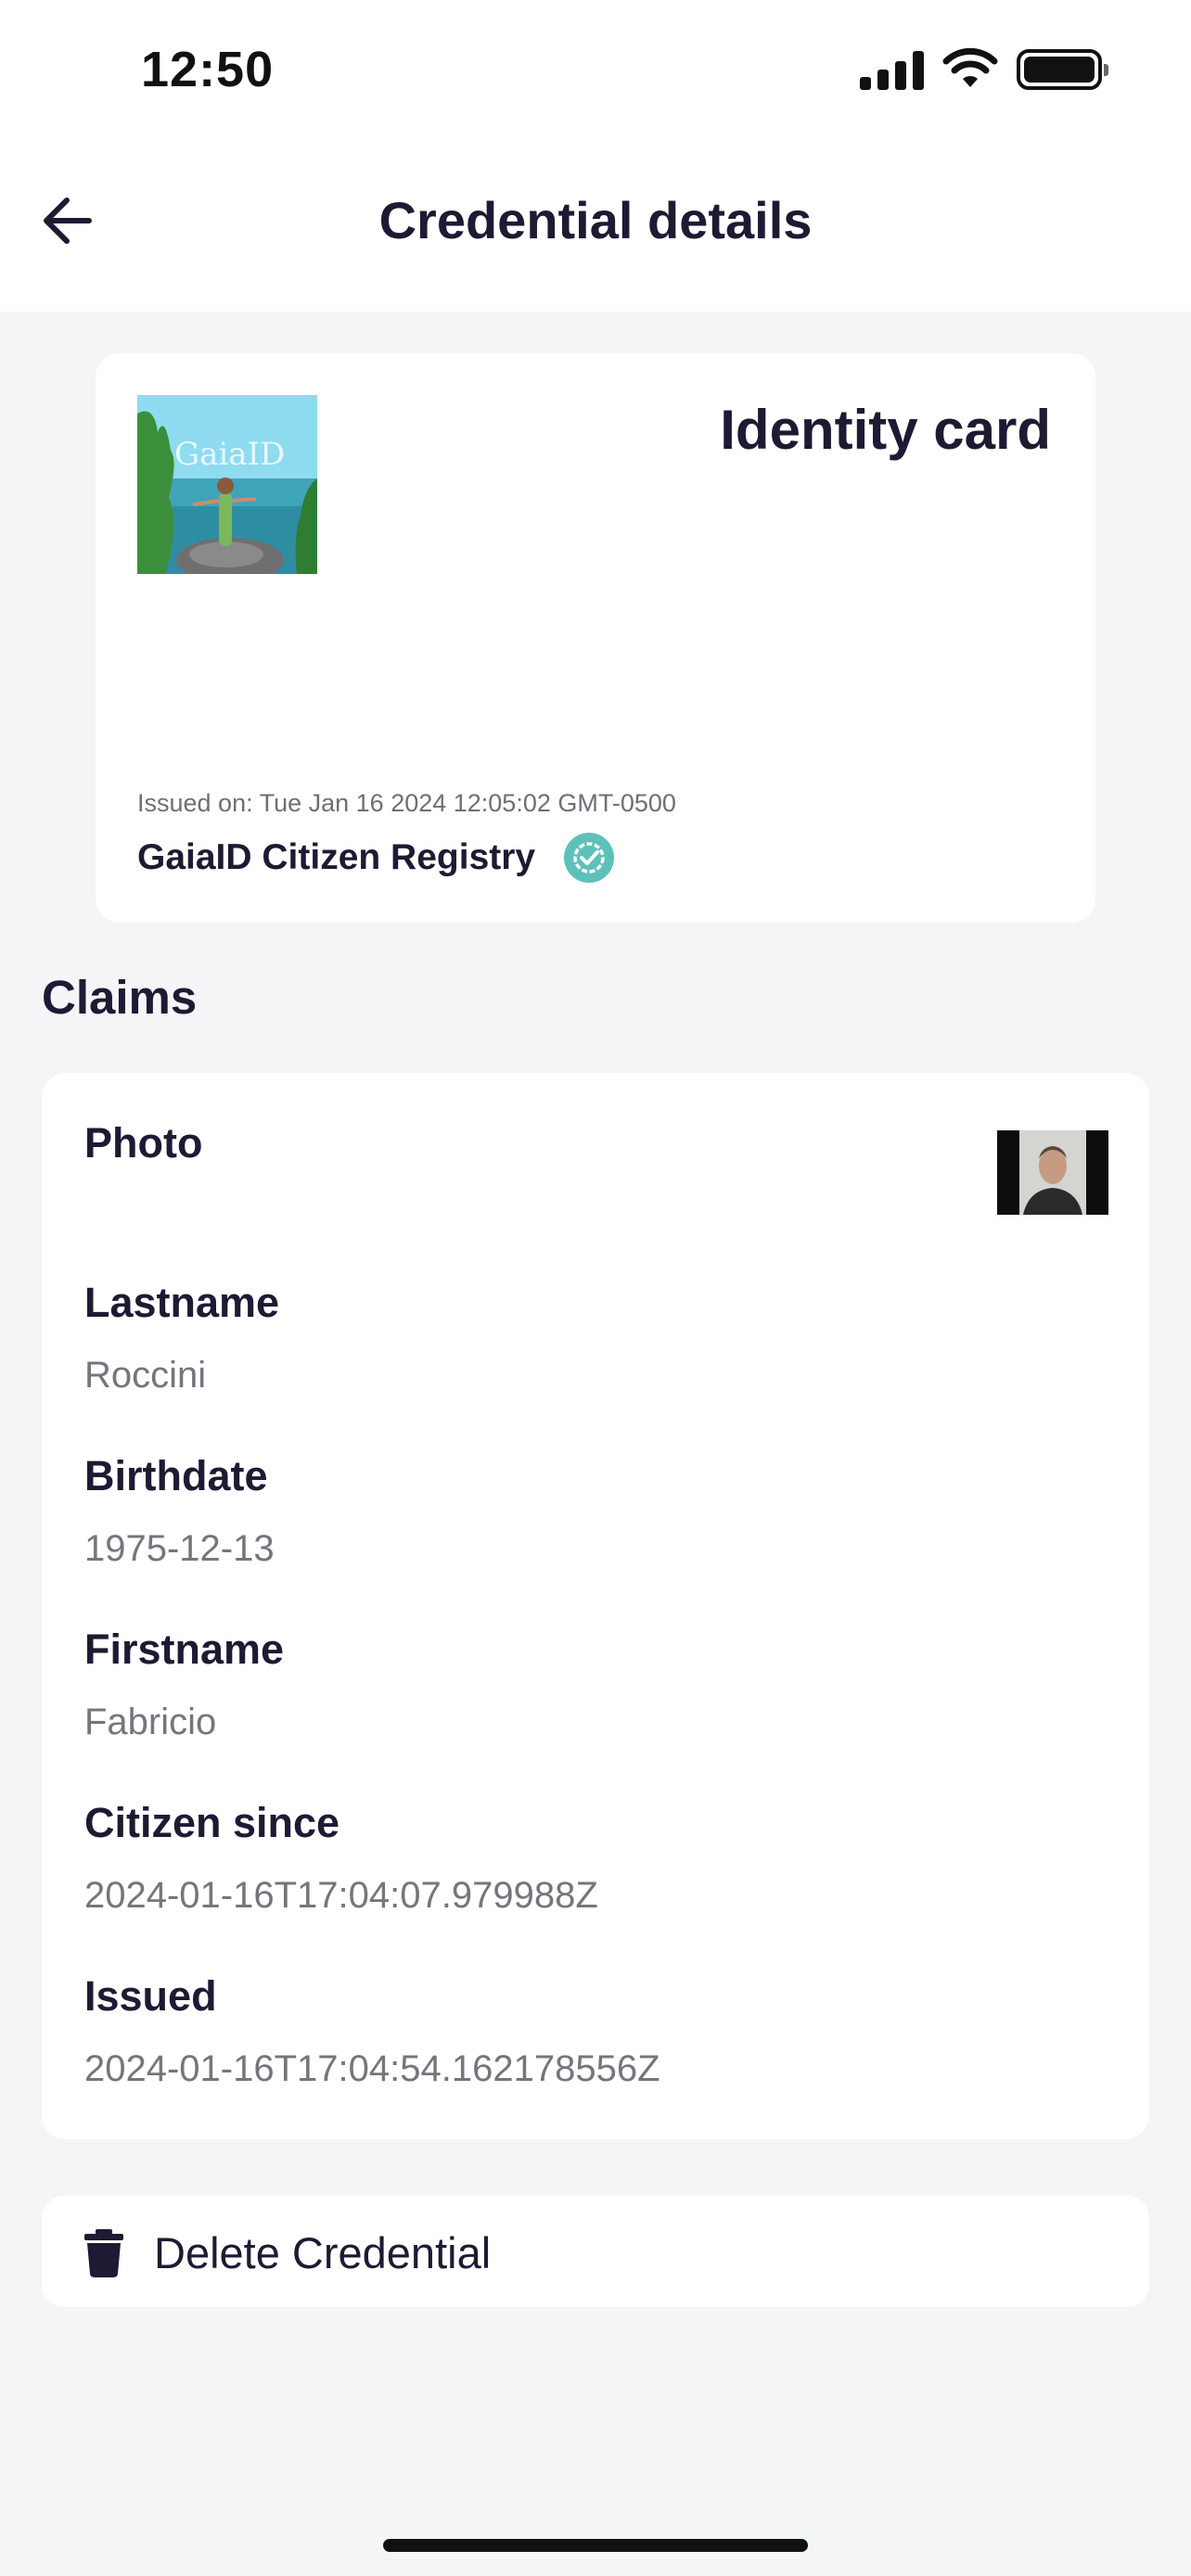  What do you see at coordinates (176, 1475) in the screenshot?
I see `claim-label-birthdate: Birthdate` at bounding box center [176, 1475].